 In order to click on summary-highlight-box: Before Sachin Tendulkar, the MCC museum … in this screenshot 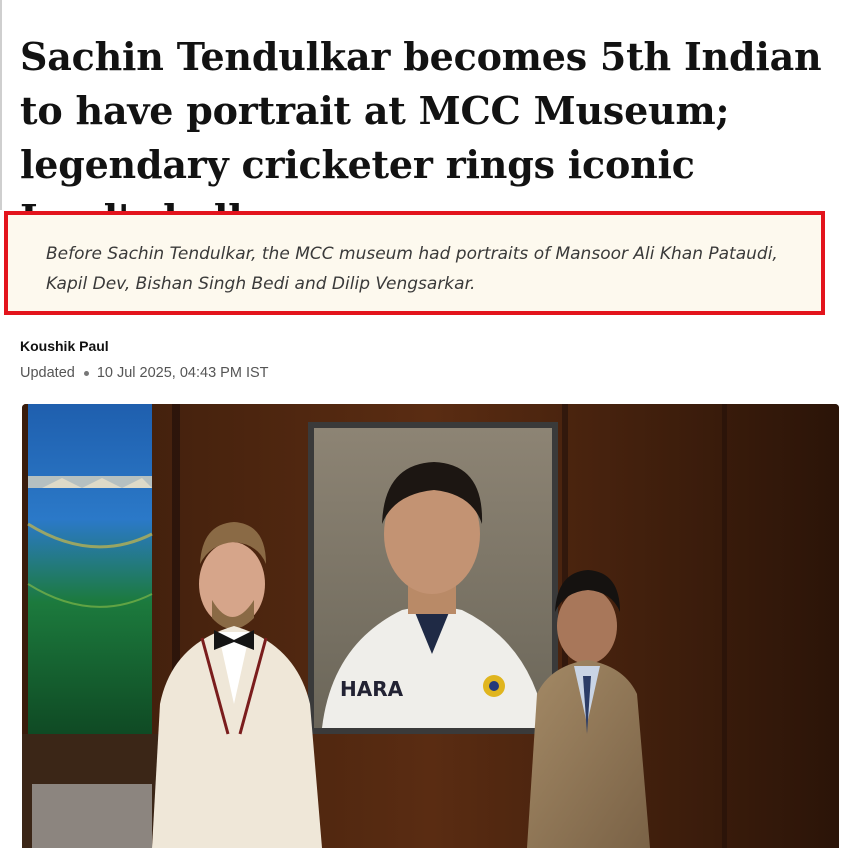, I will do `click(414, 263)`.